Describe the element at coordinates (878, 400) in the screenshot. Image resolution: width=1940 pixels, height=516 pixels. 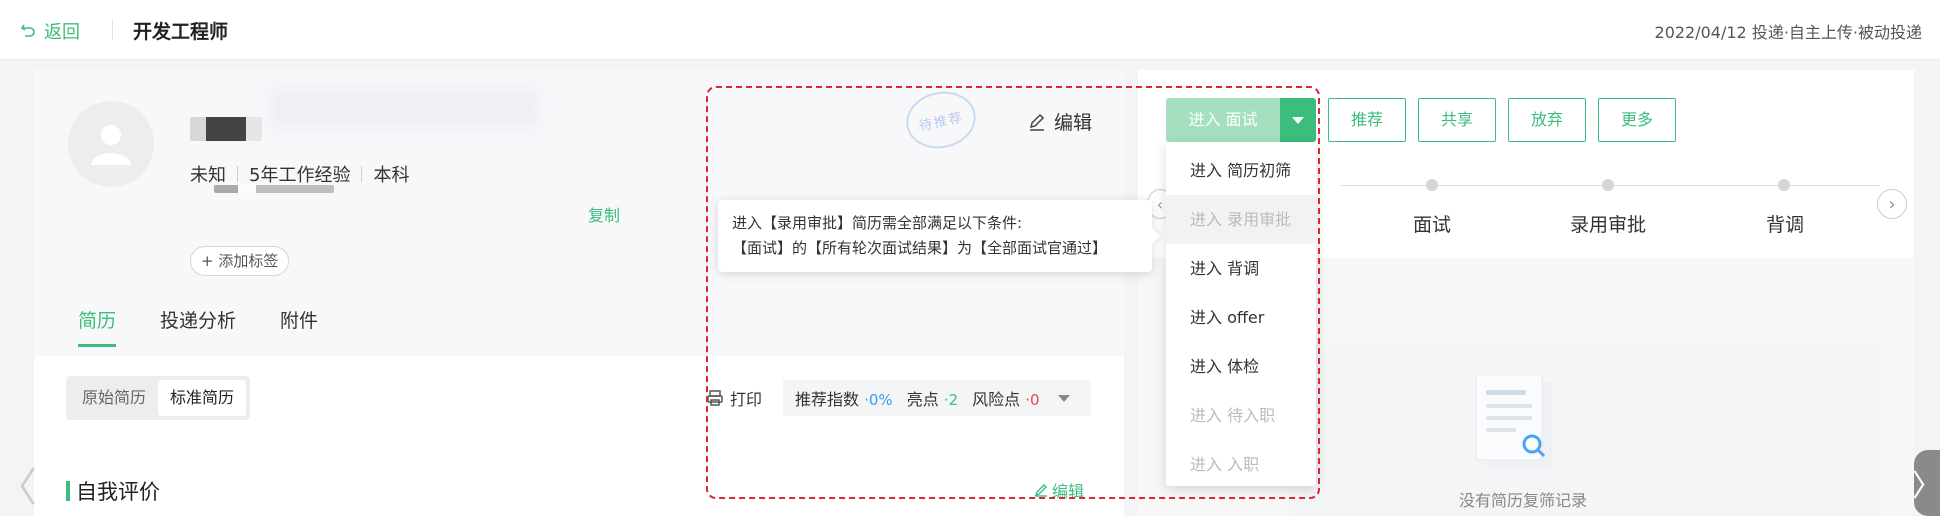
I see `score-value: ·0%` at that location.